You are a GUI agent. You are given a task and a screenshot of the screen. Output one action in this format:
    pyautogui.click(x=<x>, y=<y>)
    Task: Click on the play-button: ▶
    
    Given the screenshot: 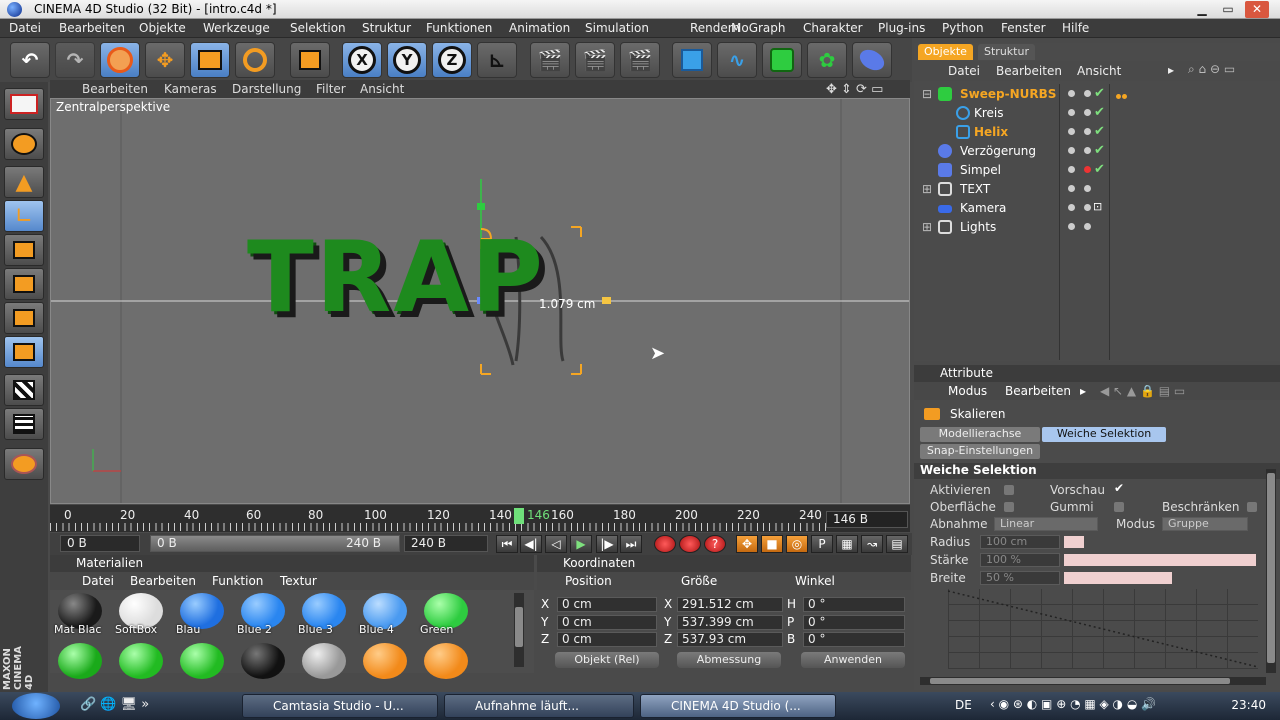 What is the action you would take?
    pyautogui.click(x=581, y=544)
    